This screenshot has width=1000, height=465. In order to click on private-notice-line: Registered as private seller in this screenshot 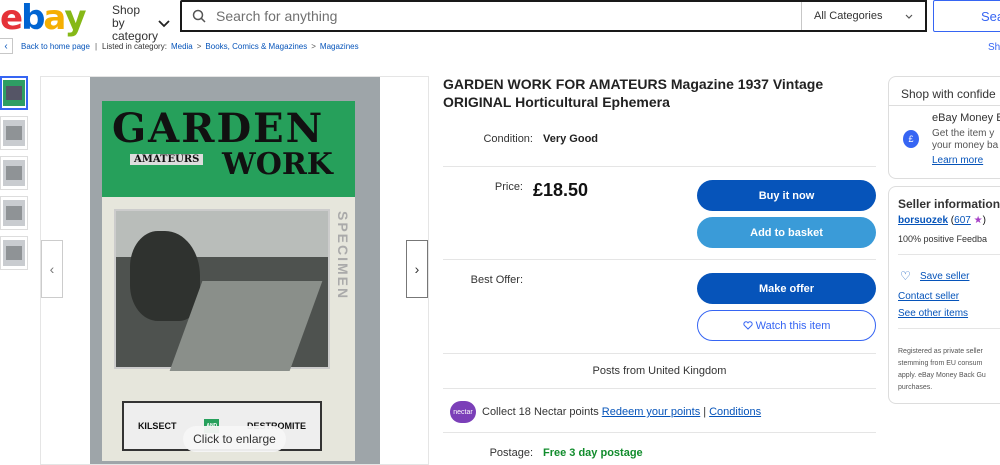, I will do `click(940, 351)`.